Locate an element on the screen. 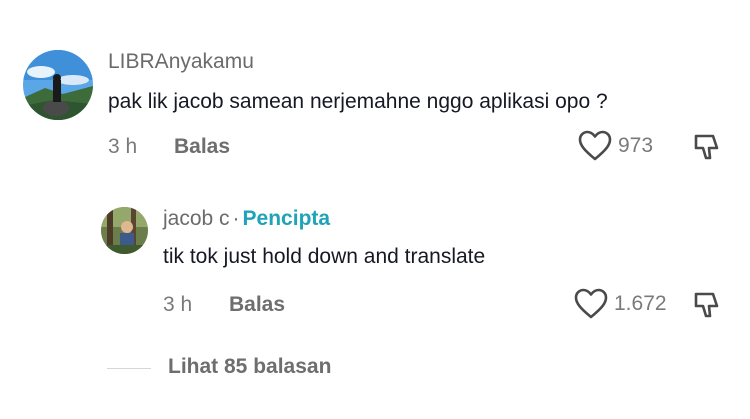 Image resolution: width=750 pixels, height=419 pixels. comment-time: 3 h is located at coordinates (123, 146).